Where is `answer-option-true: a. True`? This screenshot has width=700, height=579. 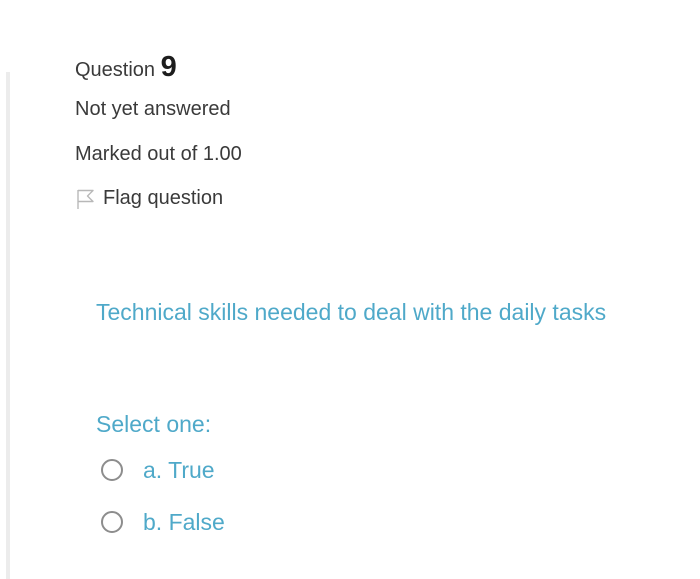
answer-option-true: a. True is located at coordinates (158, 470).